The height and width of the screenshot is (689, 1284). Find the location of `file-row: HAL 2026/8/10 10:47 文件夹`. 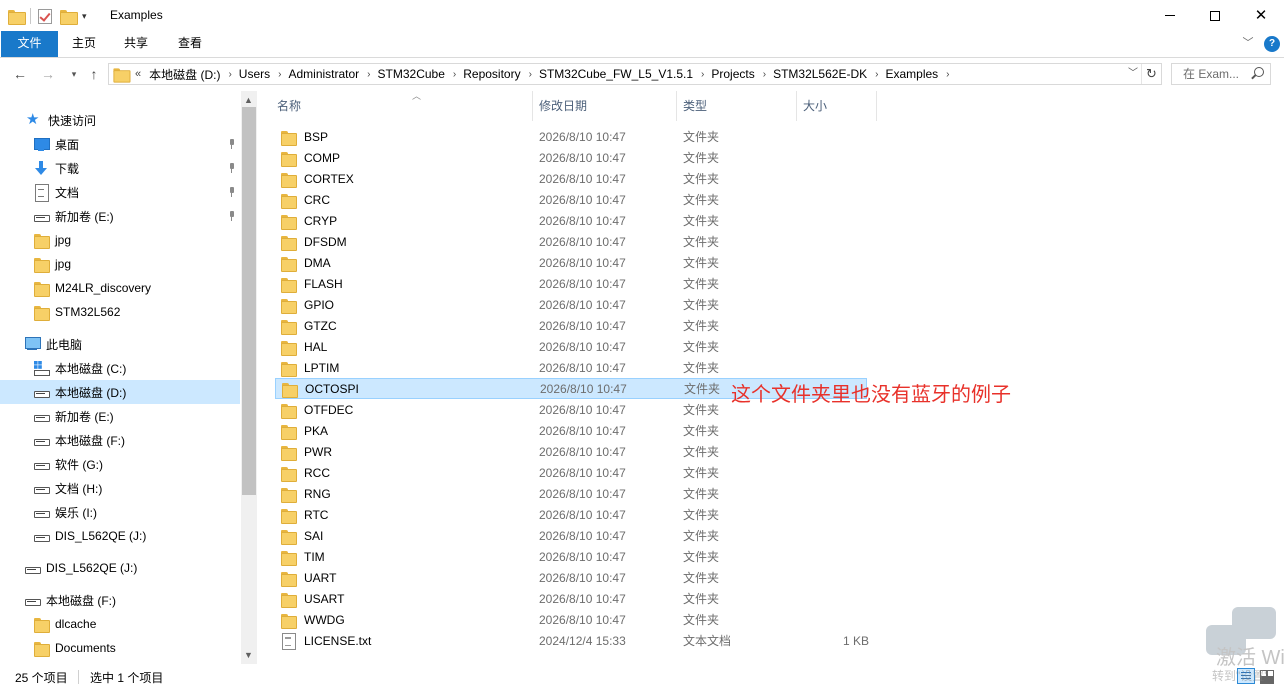

file-row: HAL 2026/8/10 10:47 文件夹 is located at coordinates (571, 346).